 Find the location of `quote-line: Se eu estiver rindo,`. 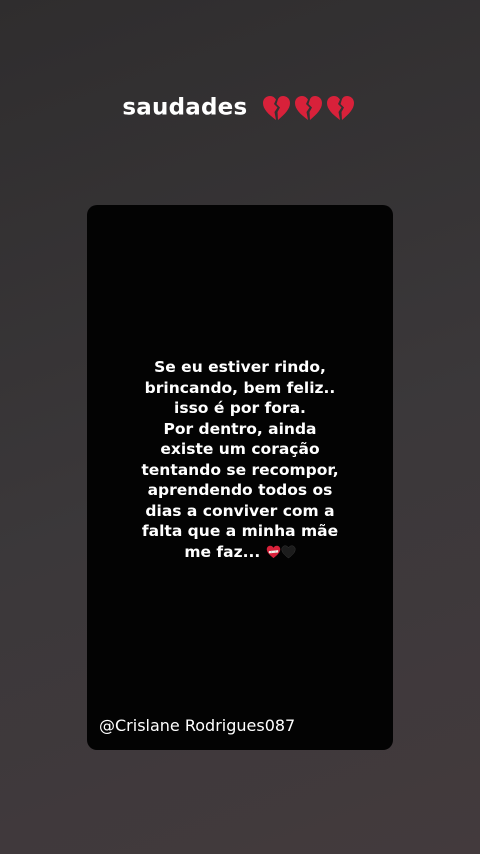

quote-line: Se eu estiver rindo, is located at coordinates (240, 367).